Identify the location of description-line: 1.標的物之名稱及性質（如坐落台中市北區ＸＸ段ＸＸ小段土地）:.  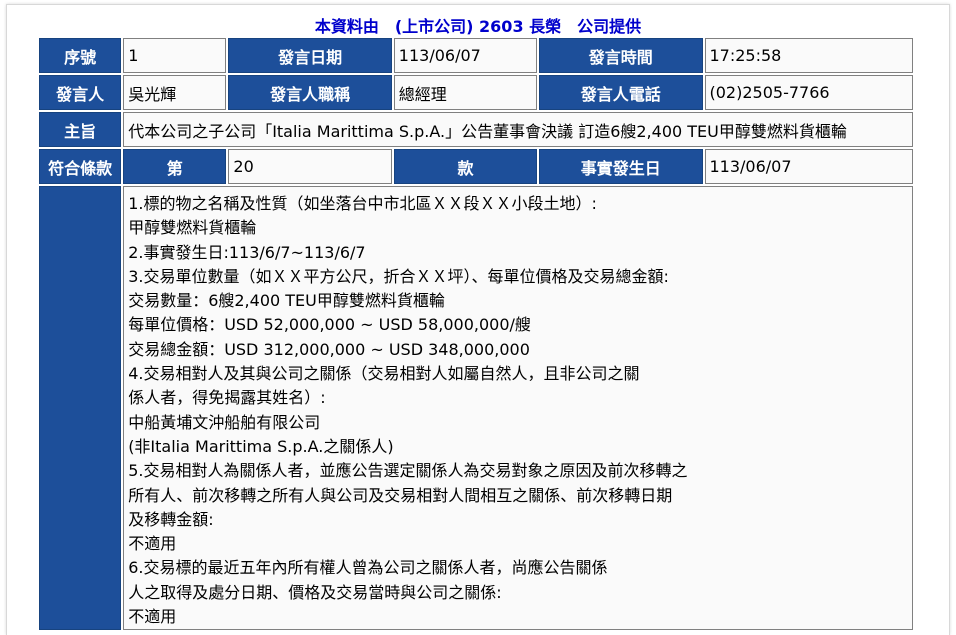
(362, 203).